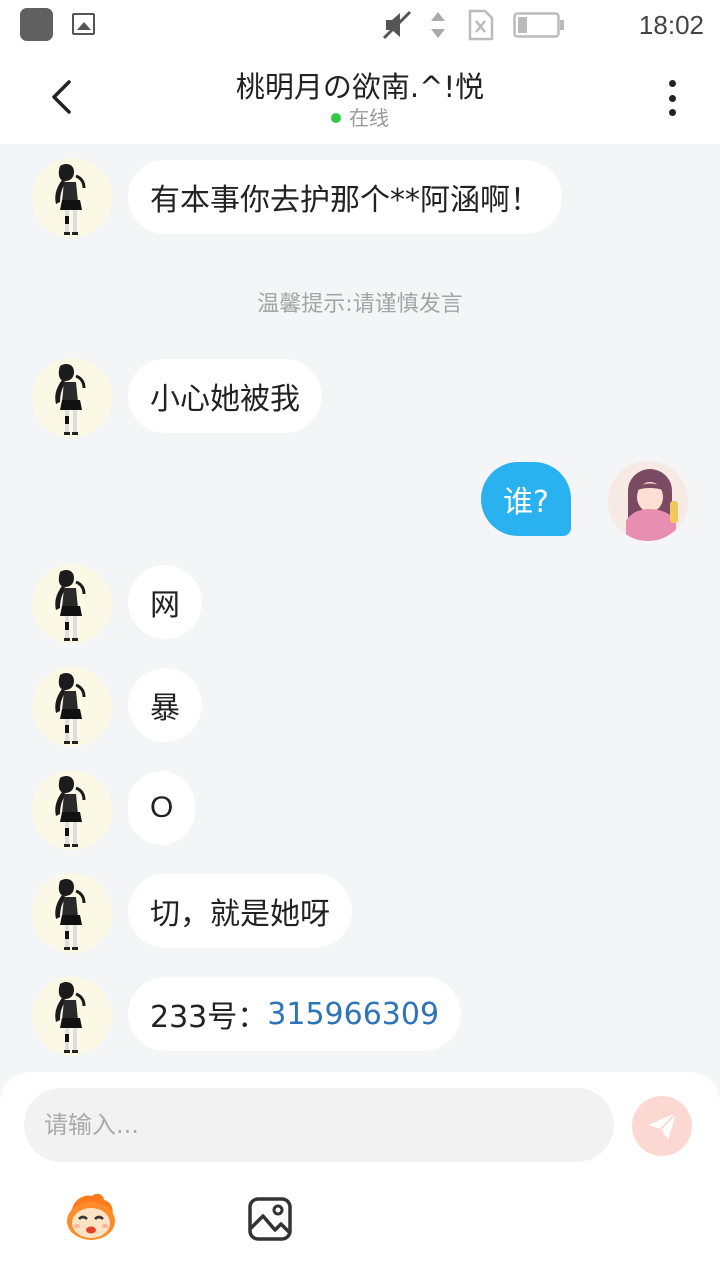 This screenshot has height=1280, width=720. Describe the element at coordinates (83, 24) in the screenshot. I see `image-notification-icon` at that location.